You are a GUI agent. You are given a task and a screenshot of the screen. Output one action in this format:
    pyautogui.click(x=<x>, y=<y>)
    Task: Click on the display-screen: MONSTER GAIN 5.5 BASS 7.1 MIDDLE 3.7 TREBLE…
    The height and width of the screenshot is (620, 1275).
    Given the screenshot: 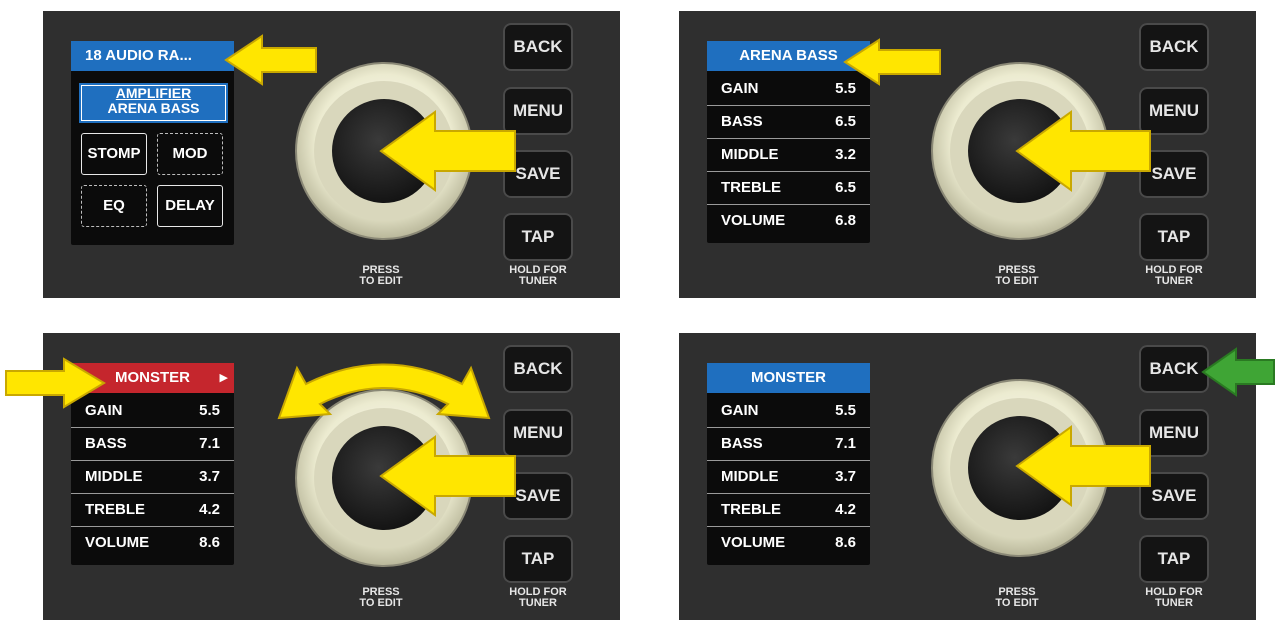 What is the action you would take?
    pyautogui.click(x=788, y=464)
    